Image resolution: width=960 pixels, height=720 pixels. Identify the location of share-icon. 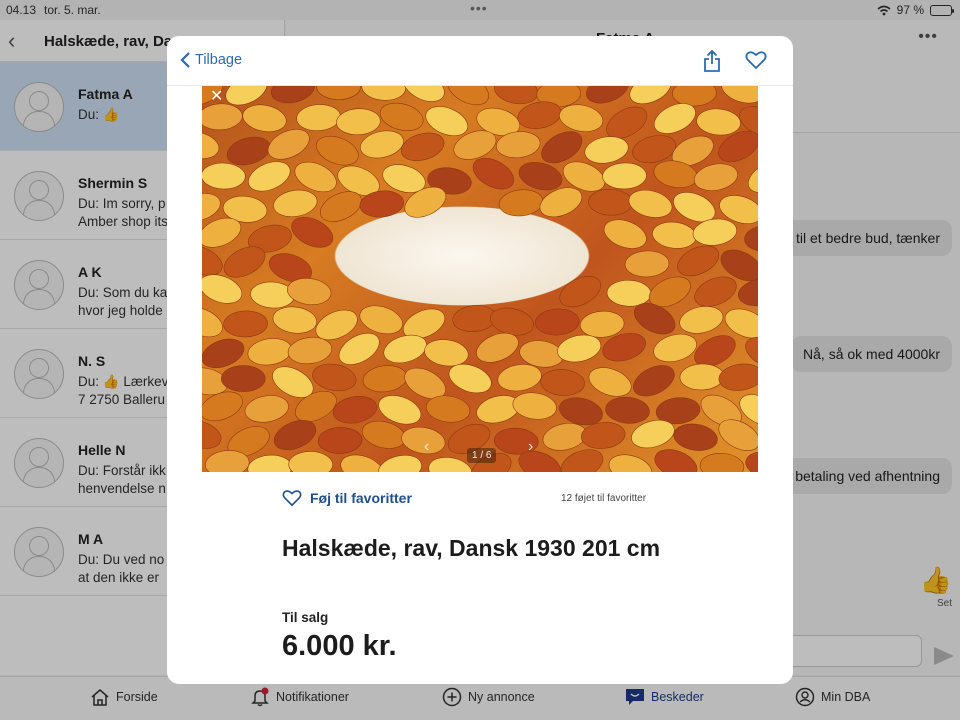
(712, 61).